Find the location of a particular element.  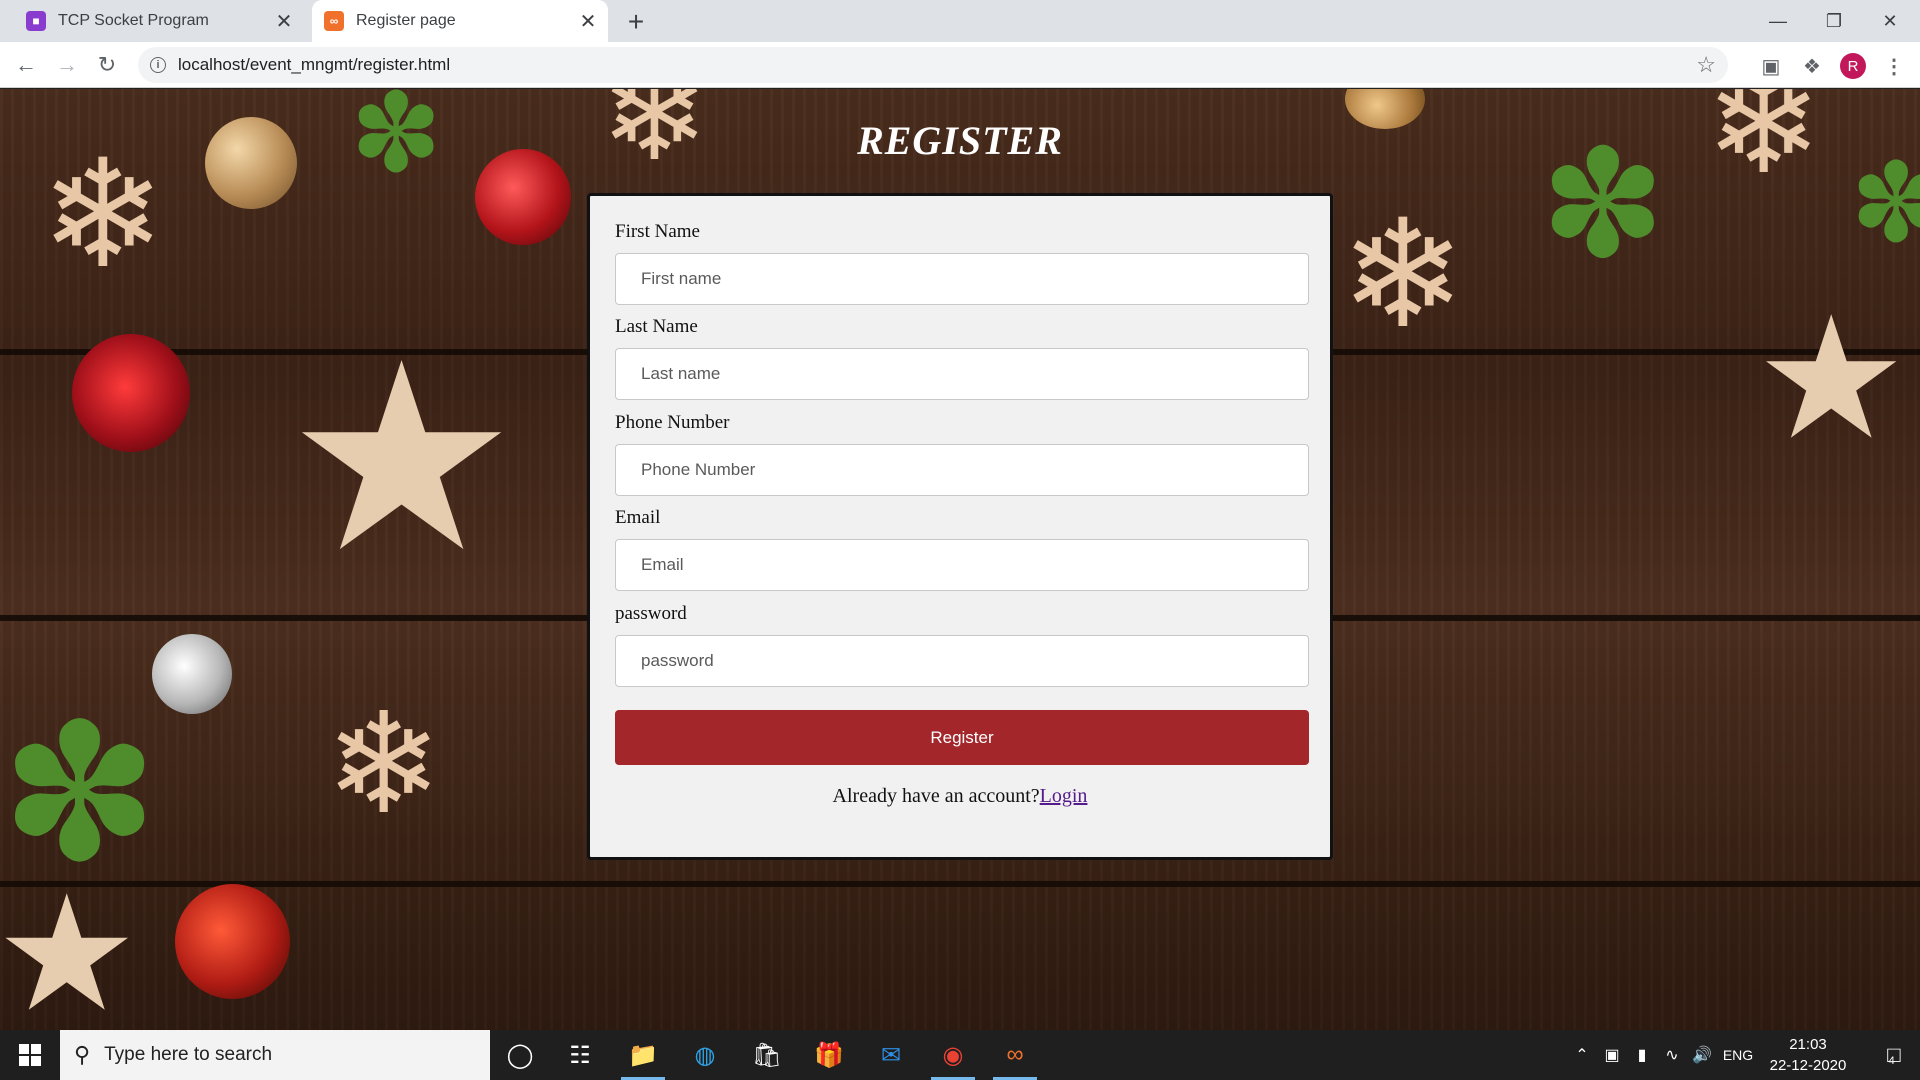

file-explorer-icon: 📁 is located at coordinates (643, 1055).